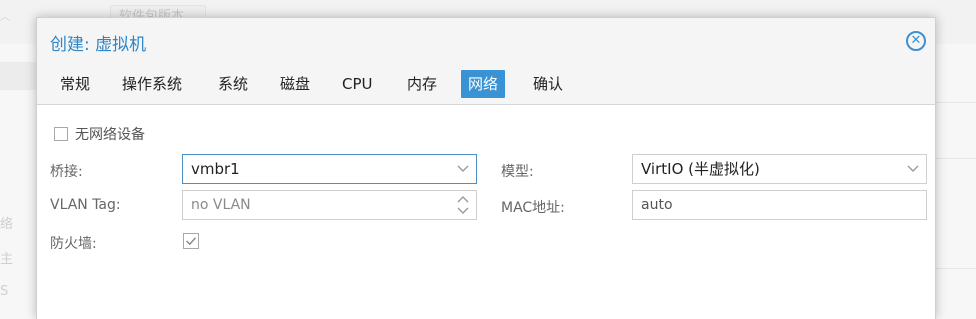 The height and width of the screenshot is (319, 976). Describe the element at coordinates (98, 45) in the screenshot. I see `dialog-title: 创建: 虚拟机` at that location.